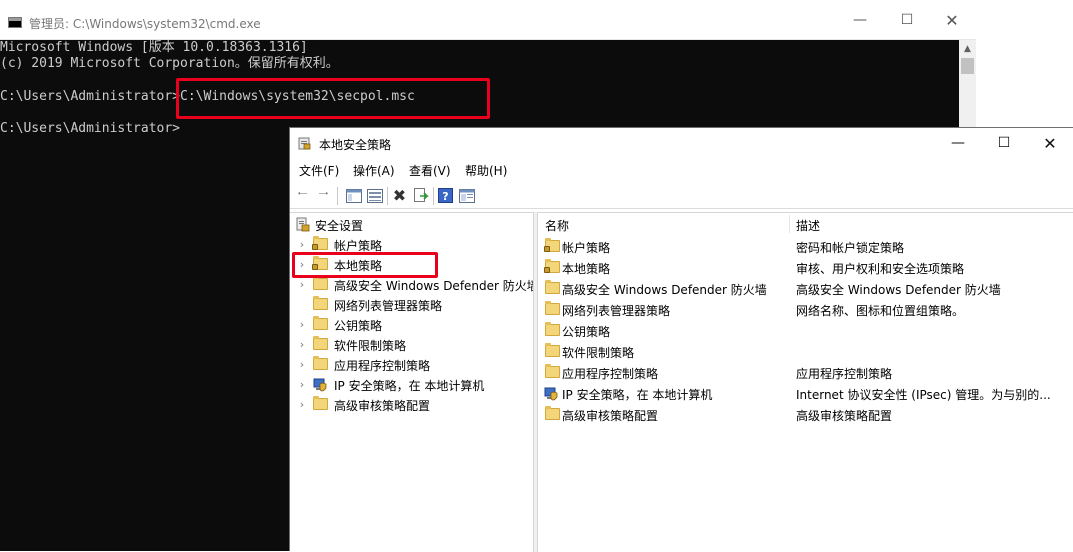  What do you see at coordinates (411, 225) in the screenshot?
I see `tree-root-security-settings: 安全设置` at bounding box center [411, 225].